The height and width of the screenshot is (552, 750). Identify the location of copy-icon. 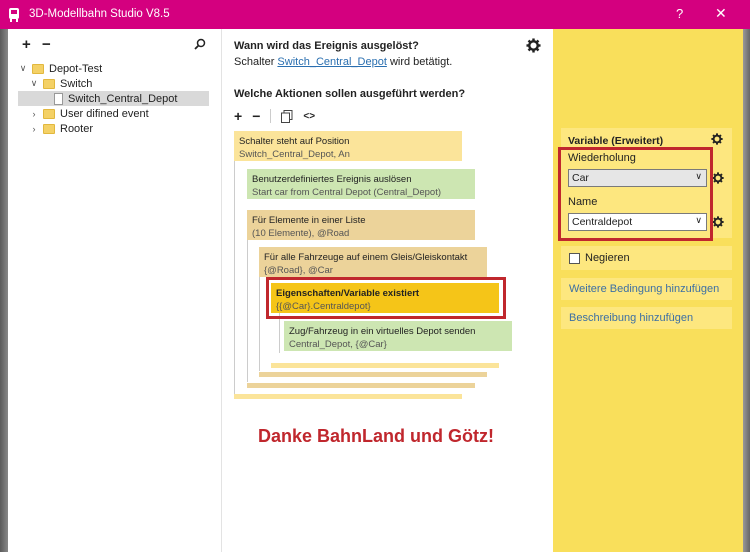
(287, 116).